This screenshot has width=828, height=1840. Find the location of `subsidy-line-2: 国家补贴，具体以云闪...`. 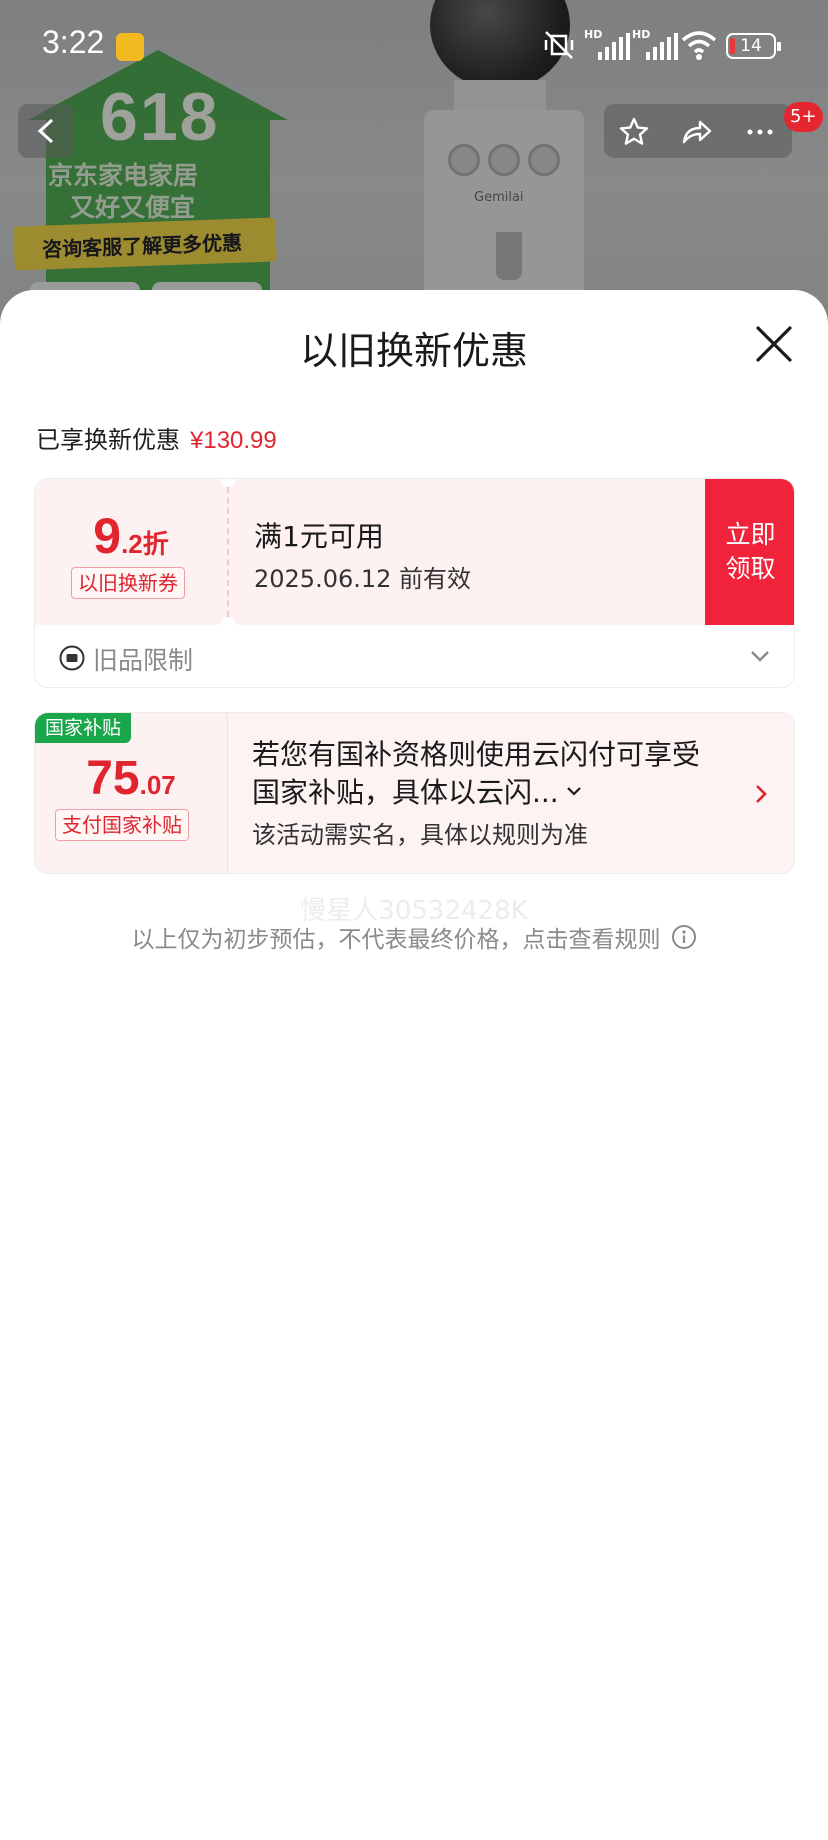

subsidy-line-2: 国家补贴，具体以云闪... is located at coordinates (405, 792).